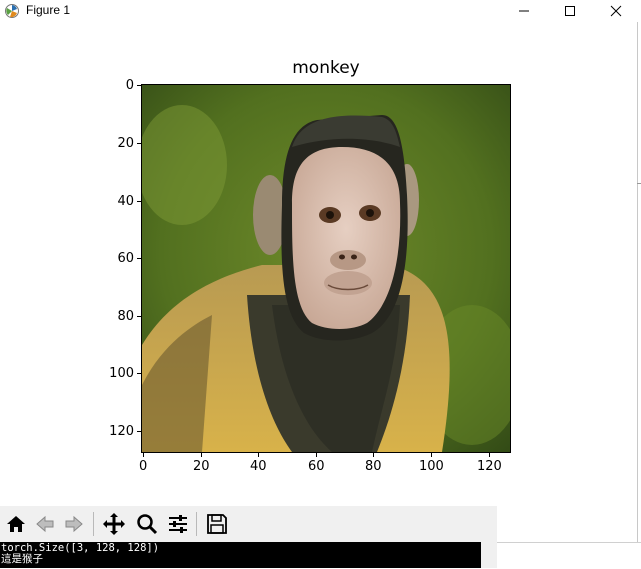 This screenshot has height=569, width=641. What do you see at coordinates (248, 524) in the screenshot?
I see `navigation-toolbar` at bounding box center [248, 524].